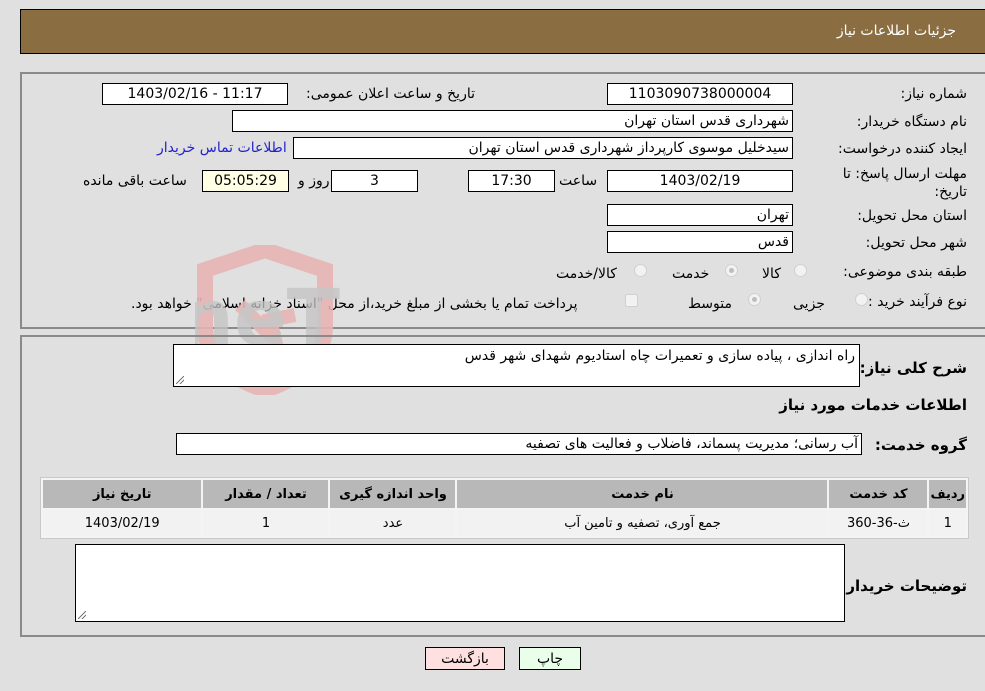  Describe the element at coordinates (731, 270) in the screenshot. I see `category-radio-service` at that location.